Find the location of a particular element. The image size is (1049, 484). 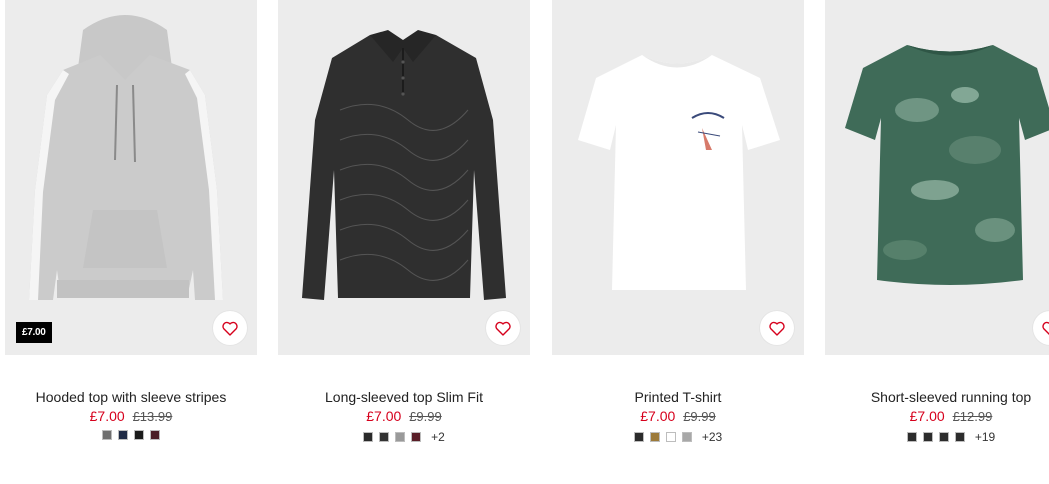

color-swatches: +2 is located at coordinates (404, 437).